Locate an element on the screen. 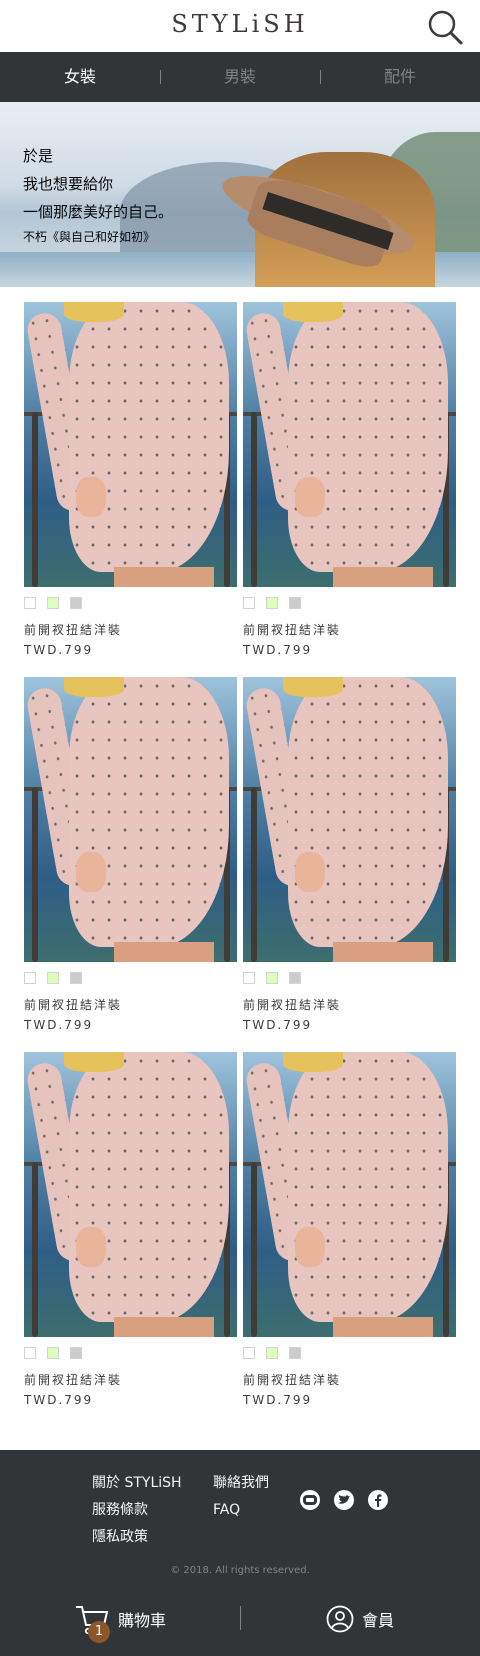 The height and width of the screenshot is (1656, 480). header: STYLiSH is located at coordinates (240, 26).